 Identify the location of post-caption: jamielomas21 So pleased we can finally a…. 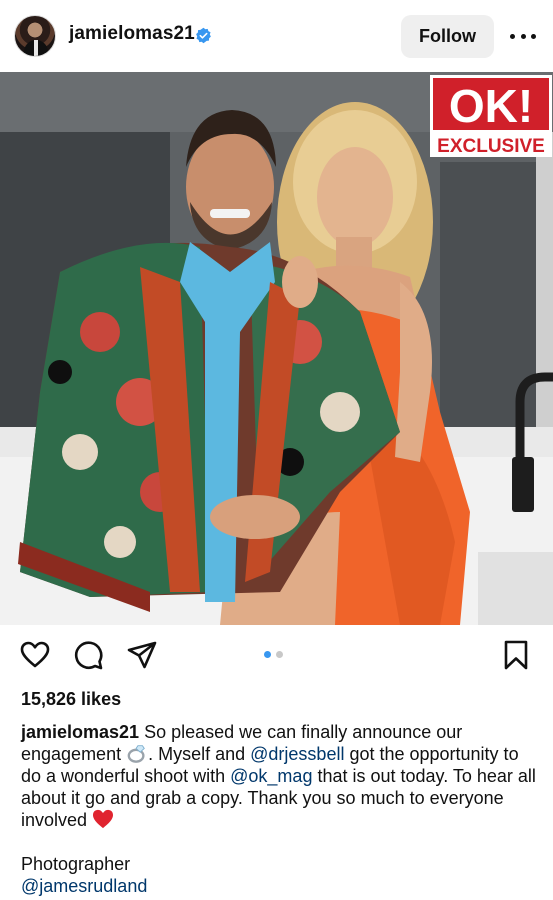
(281, 776).